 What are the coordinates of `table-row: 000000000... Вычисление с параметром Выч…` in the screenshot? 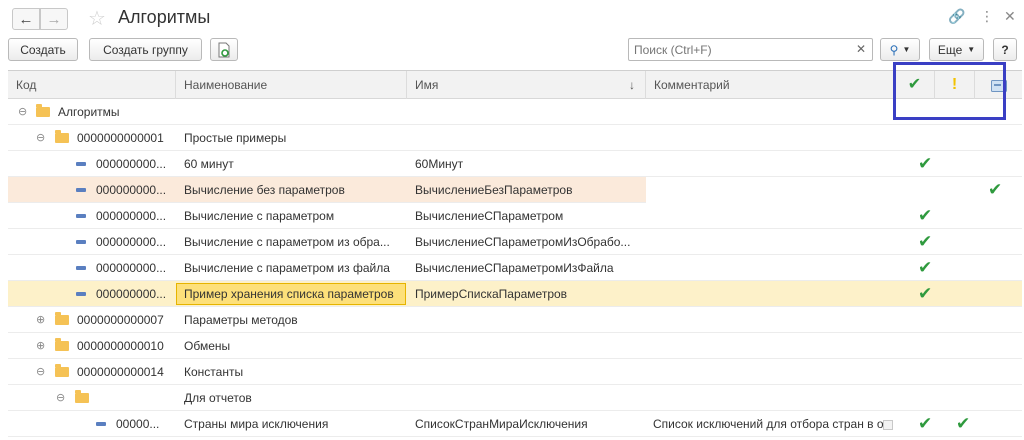 It's located at (515, 216).